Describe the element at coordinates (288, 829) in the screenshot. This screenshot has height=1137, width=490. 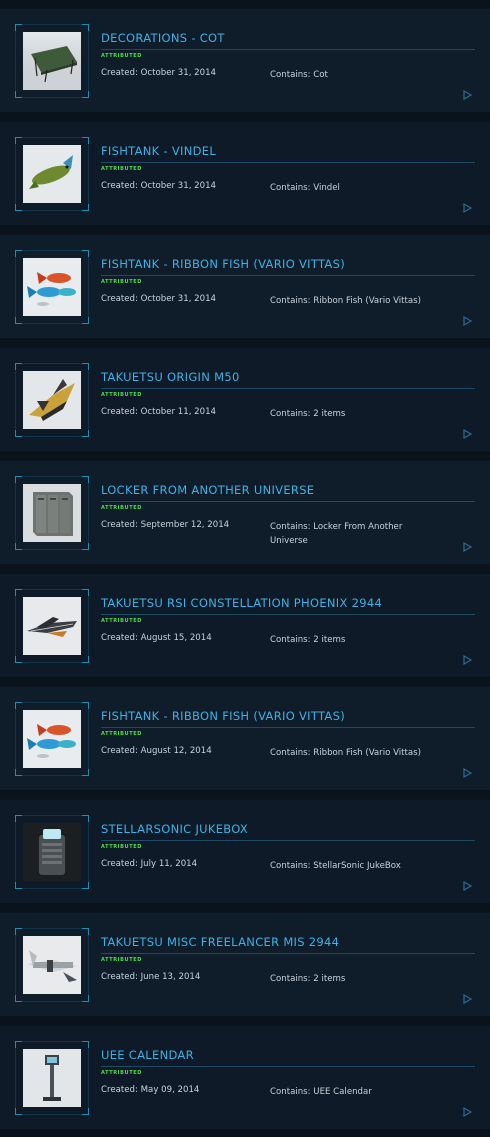
I see `pledge-title: STELLARSONIC JUKEBOX` at that location.